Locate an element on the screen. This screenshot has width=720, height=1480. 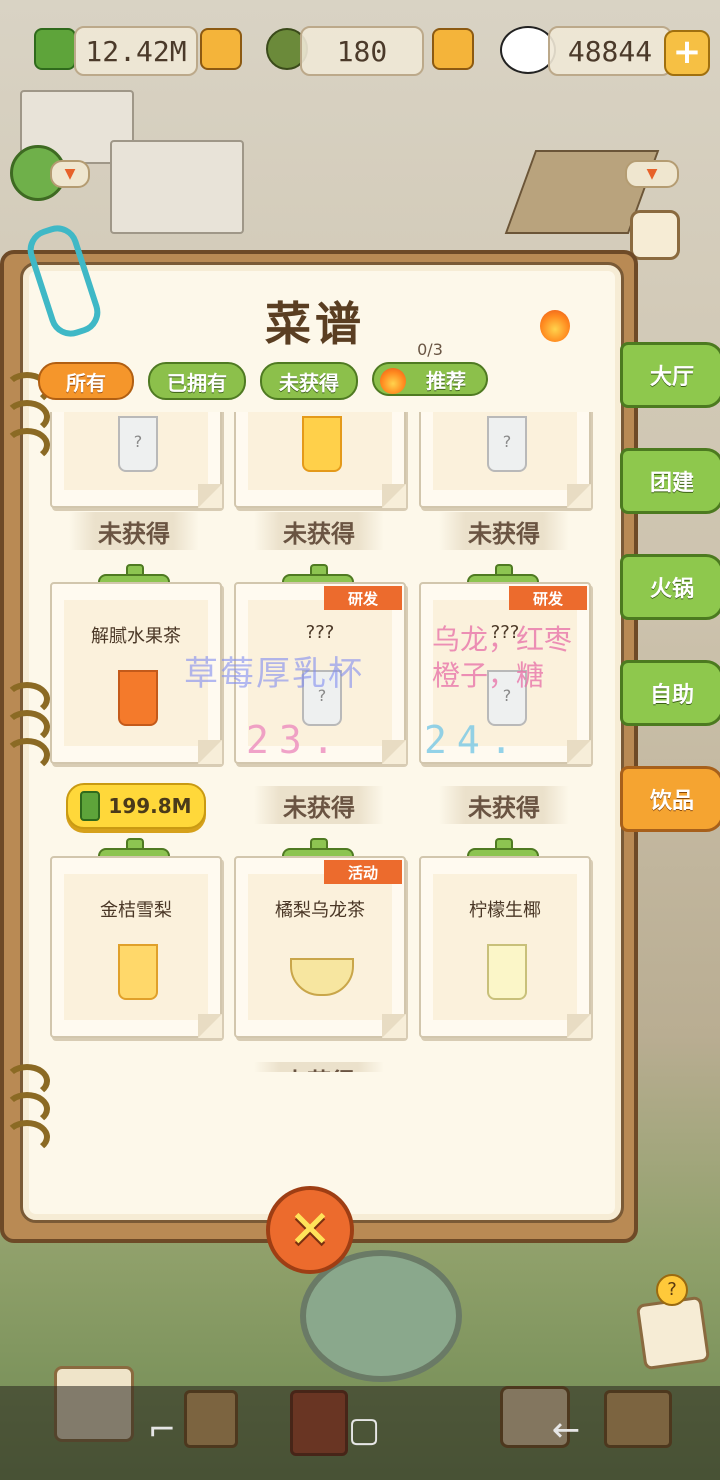
menu-list-icon is located at coordinates (655, 235).